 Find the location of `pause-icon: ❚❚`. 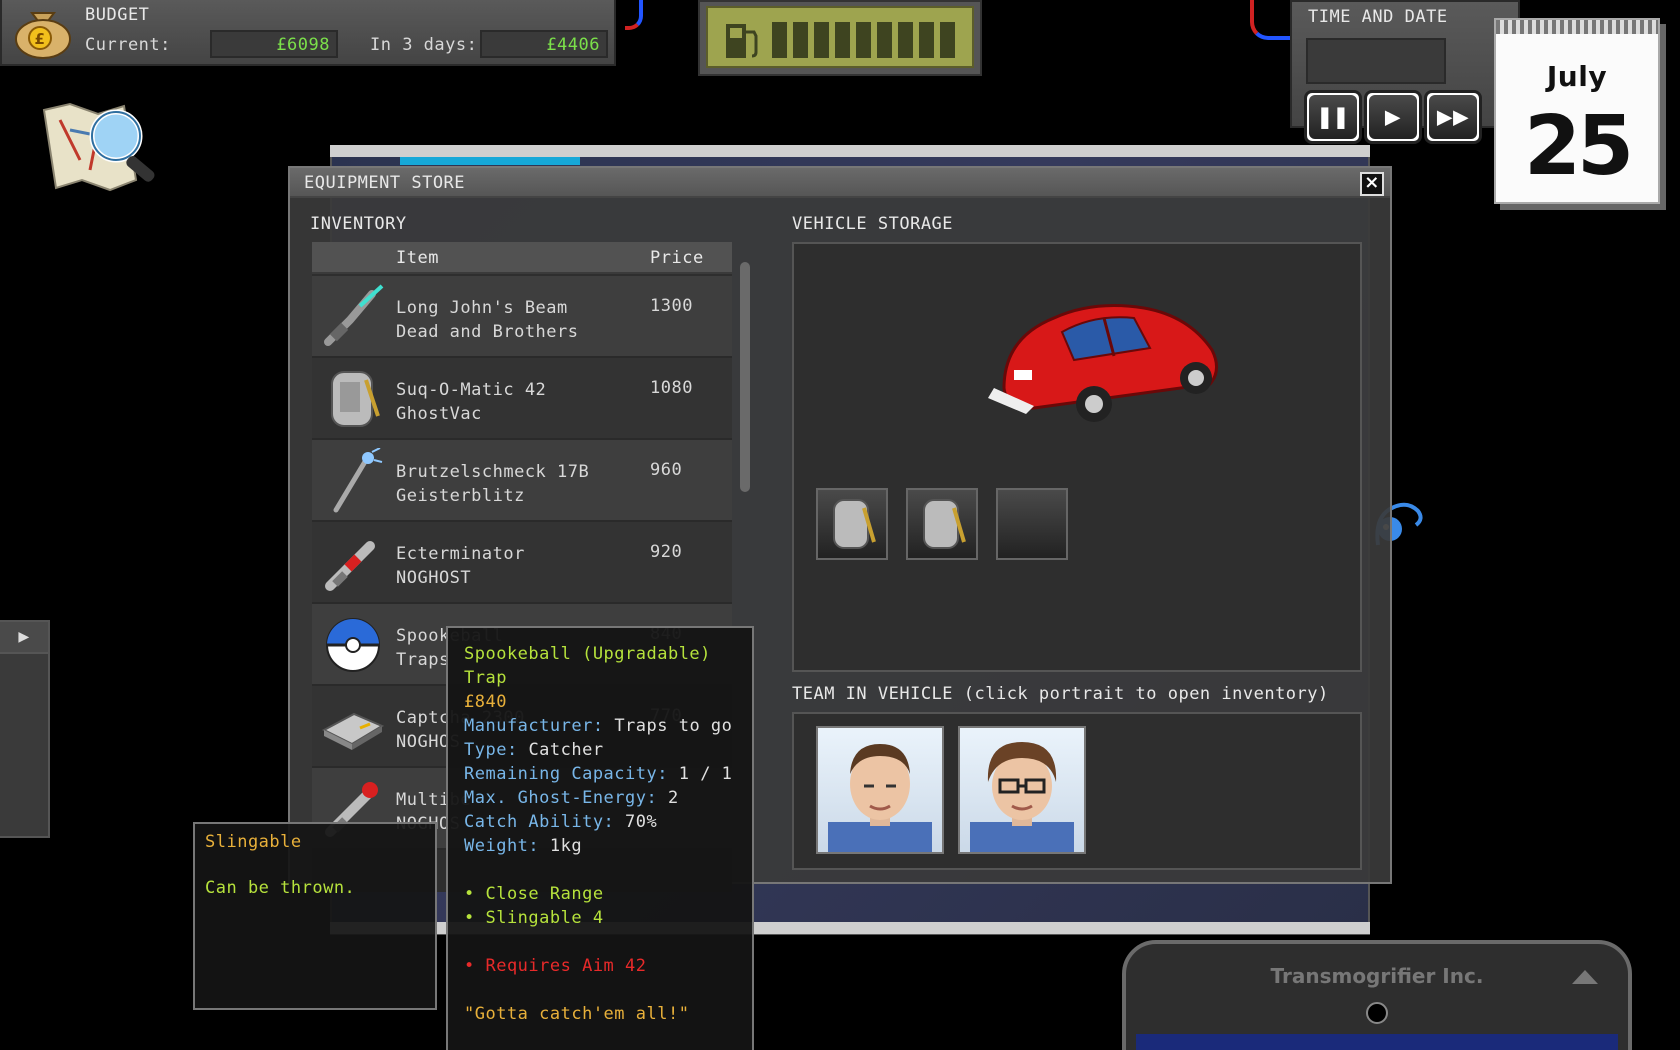

pause-icon: ❚❚ is located at coordinates (1333, 117).